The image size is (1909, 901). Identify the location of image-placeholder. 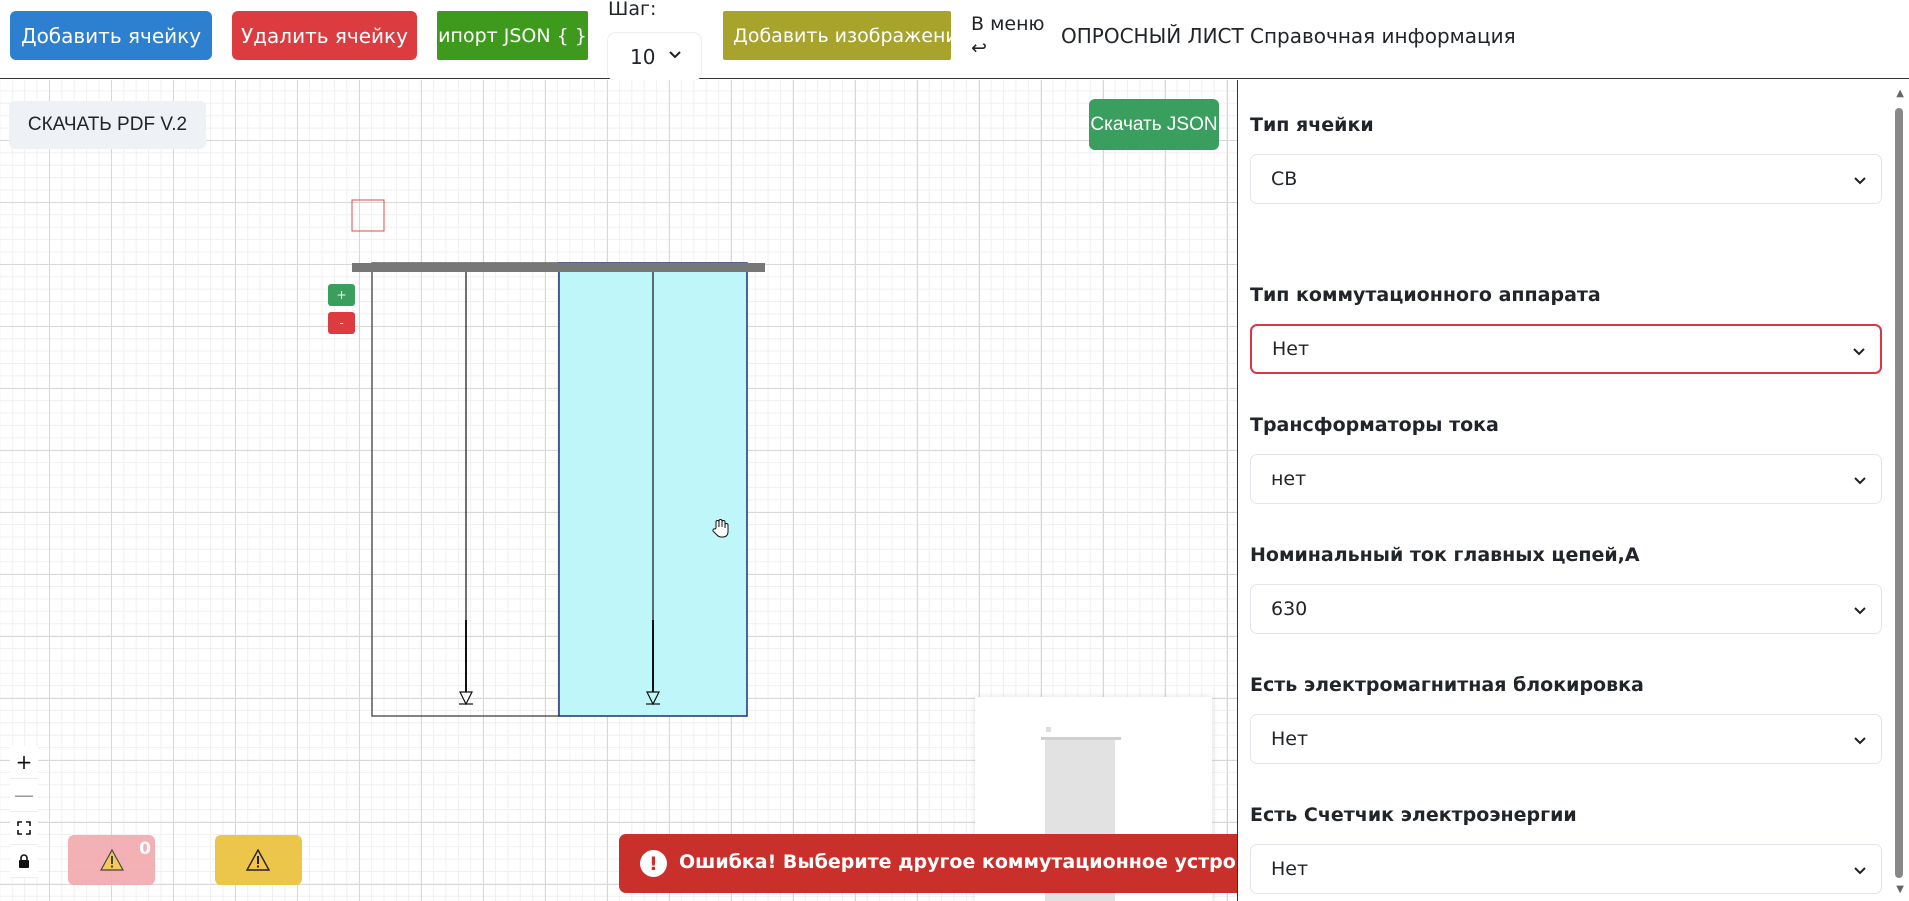
(368, 215).